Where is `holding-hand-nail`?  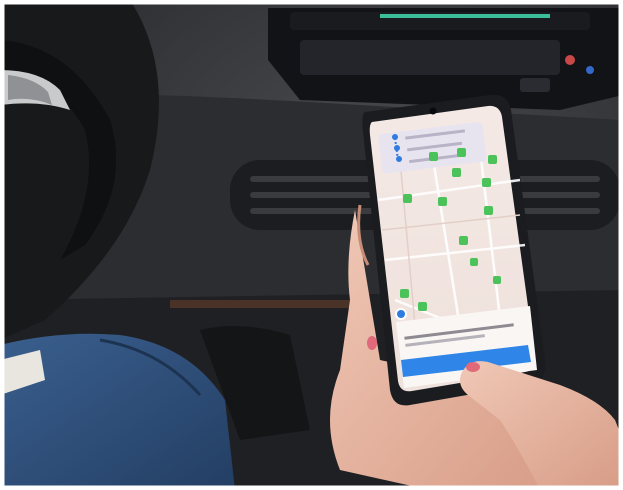 holding-hand-nail is located at coordinates (372, 343).